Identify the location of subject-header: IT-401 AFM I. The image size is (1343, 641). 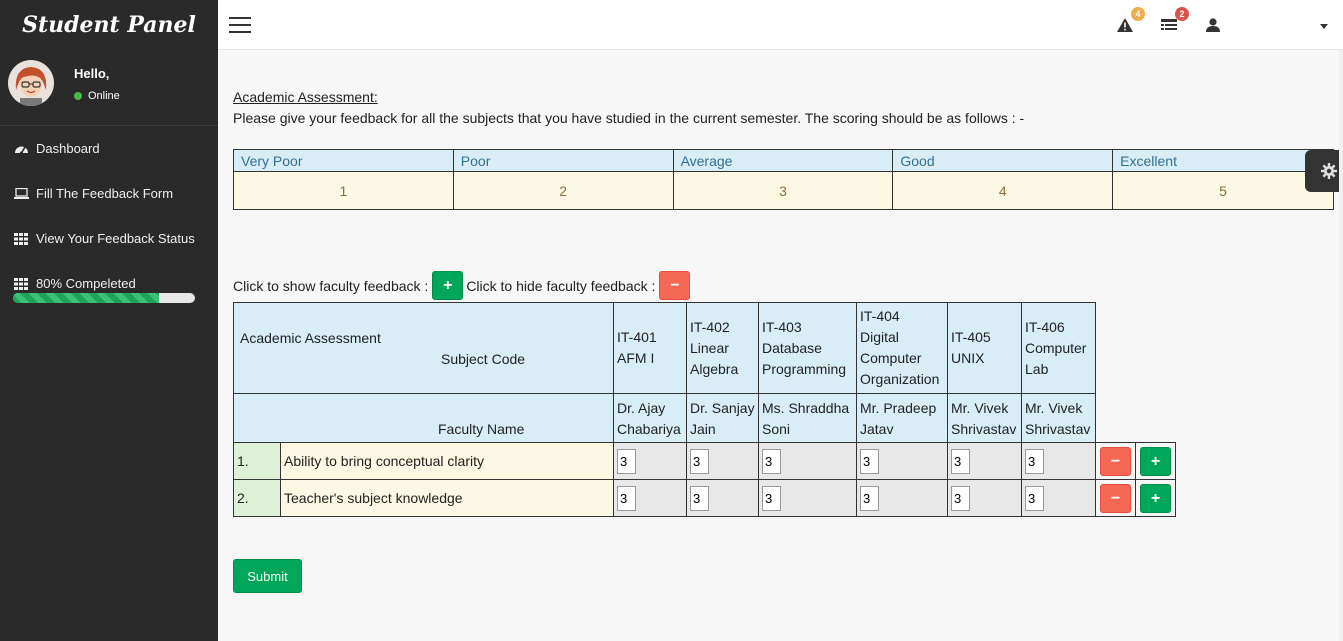
(650, 348).